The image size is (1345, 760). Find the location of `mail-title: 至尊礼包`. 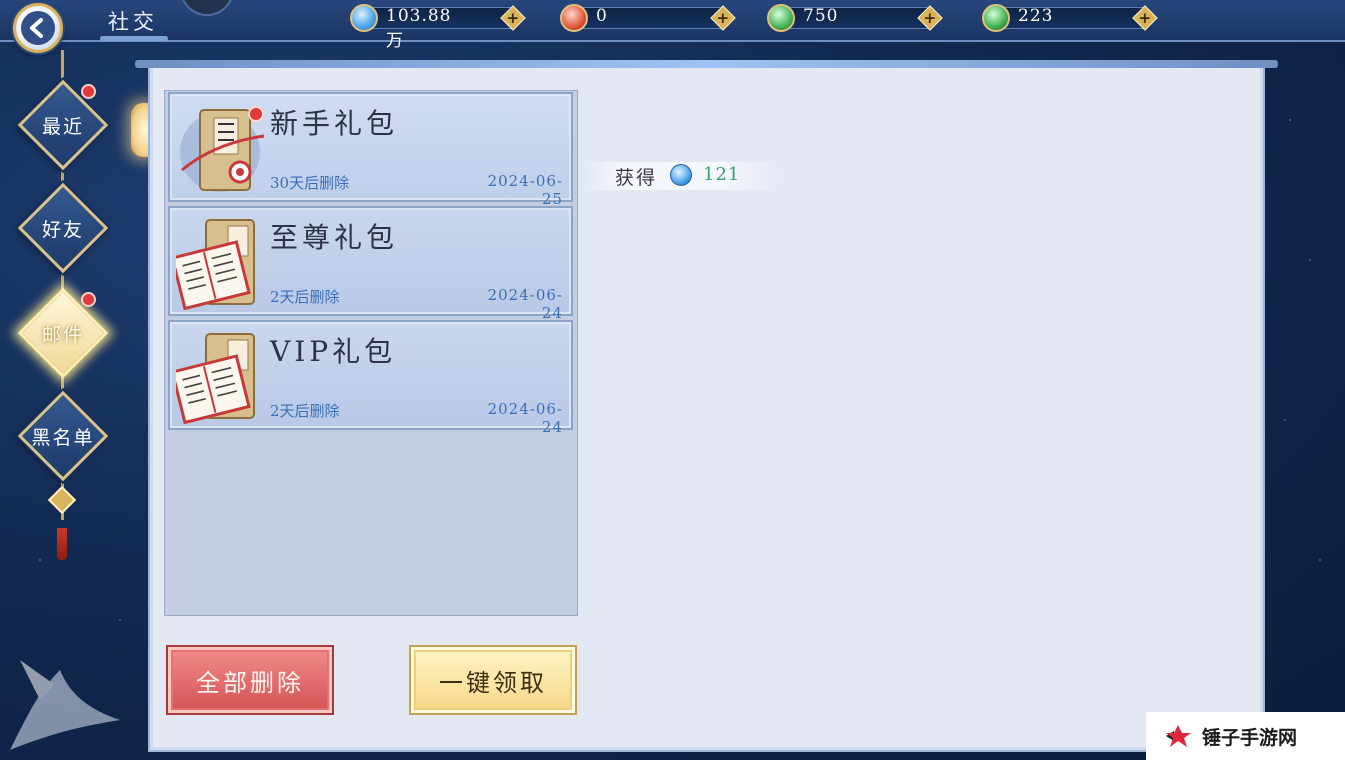

mail-title: 至尊礼包 is located at coordinates (334, 237).